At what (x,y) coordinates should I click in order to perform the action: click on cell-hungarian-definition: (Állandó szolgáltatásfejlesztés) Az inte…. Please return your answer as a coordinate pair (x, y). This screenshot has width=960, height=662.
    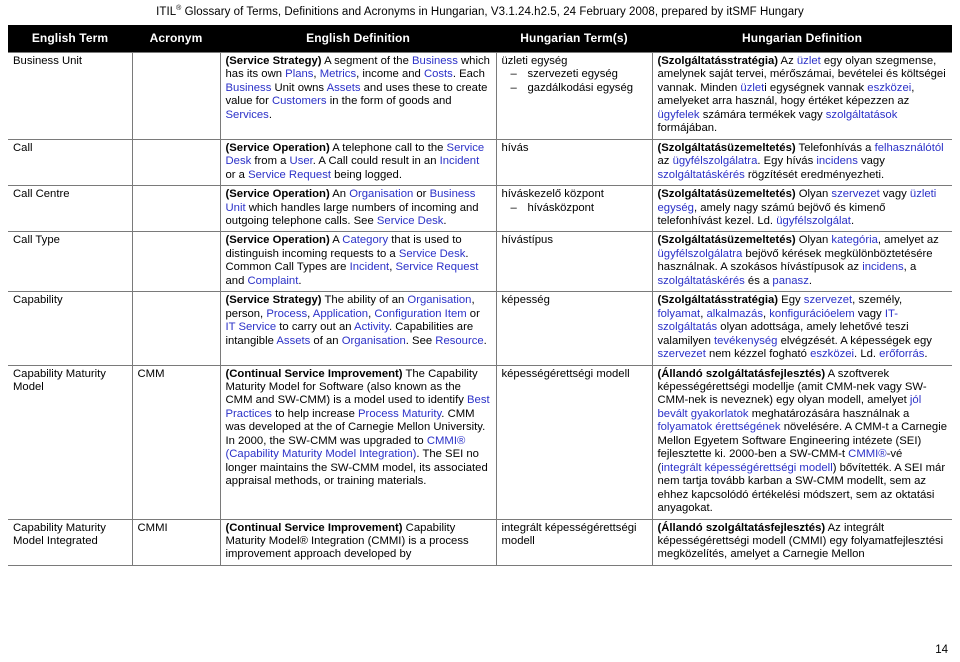
    Looking at the image, I should click on (801, 542).